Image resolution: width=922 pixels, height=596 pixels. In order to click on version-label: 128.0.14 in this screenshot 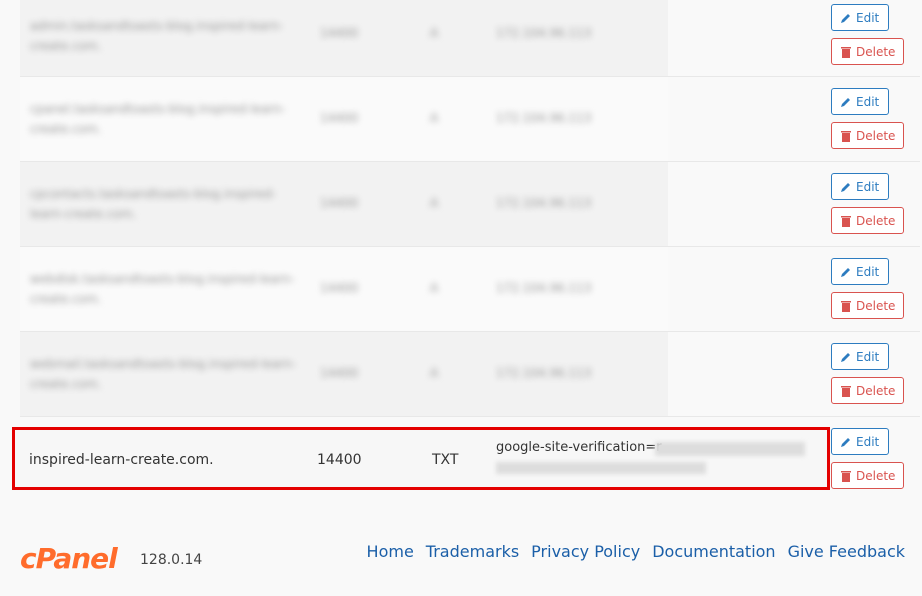, I will do `click(171, 560)`.